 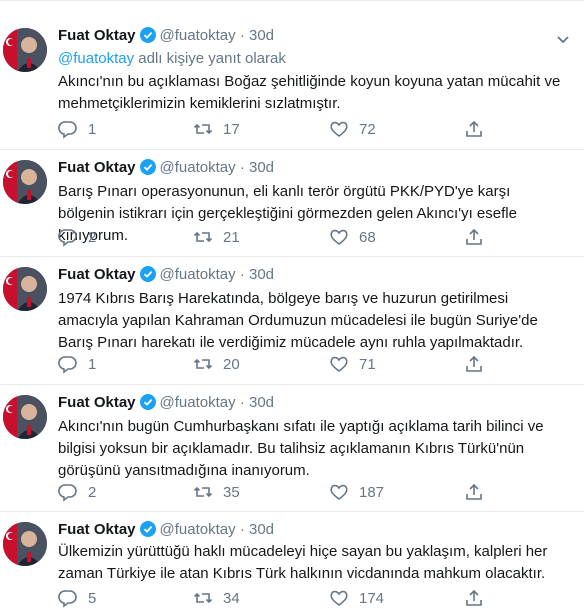 I want to click on like-count: 68, so click(x=367, y=237).